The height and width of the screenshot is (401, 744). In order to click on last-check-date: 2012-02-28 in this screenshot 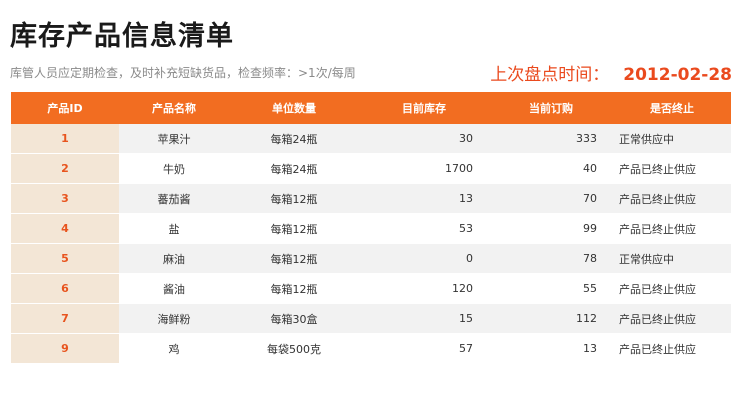, I will do `click(677, 75)`.